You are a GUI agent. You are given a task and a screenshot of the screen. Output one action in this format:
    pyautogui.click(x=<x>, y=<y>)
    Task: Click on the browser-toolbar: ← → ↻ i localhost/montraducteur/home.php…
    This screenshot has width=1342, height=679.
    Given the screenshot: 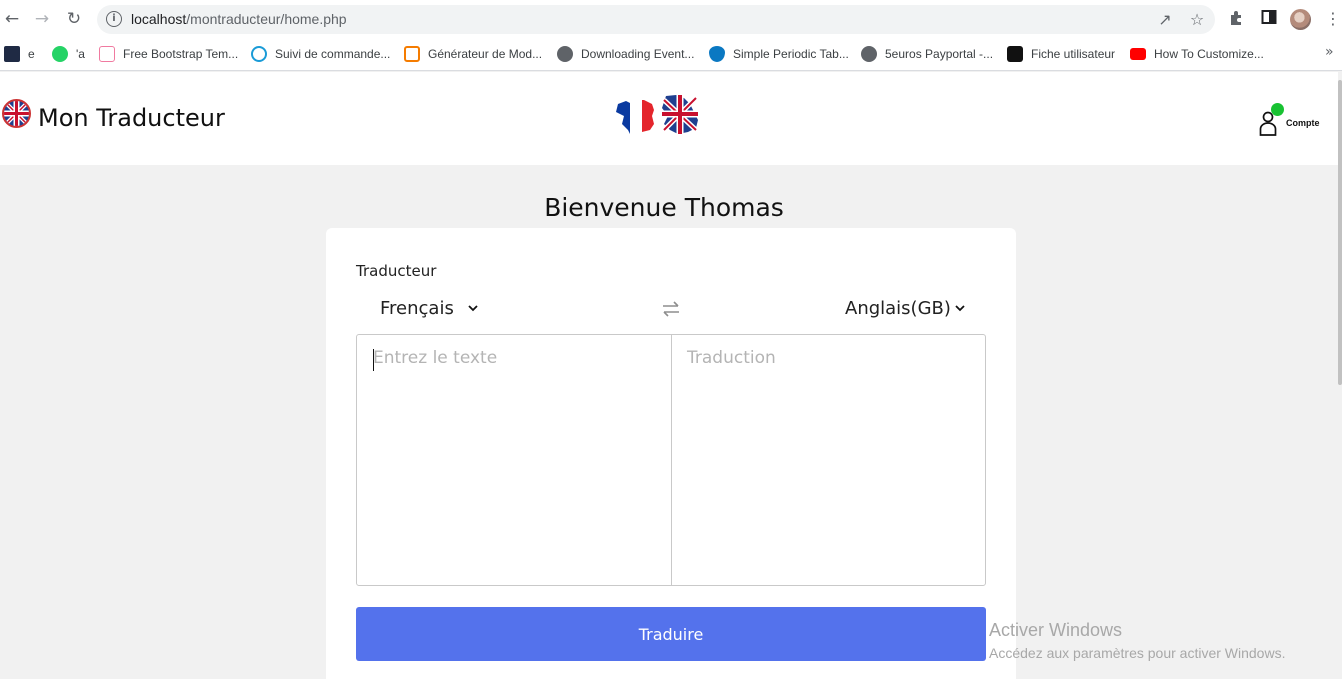 What is the action you would take?
    pyautogui.click(x=671, y=19)
    